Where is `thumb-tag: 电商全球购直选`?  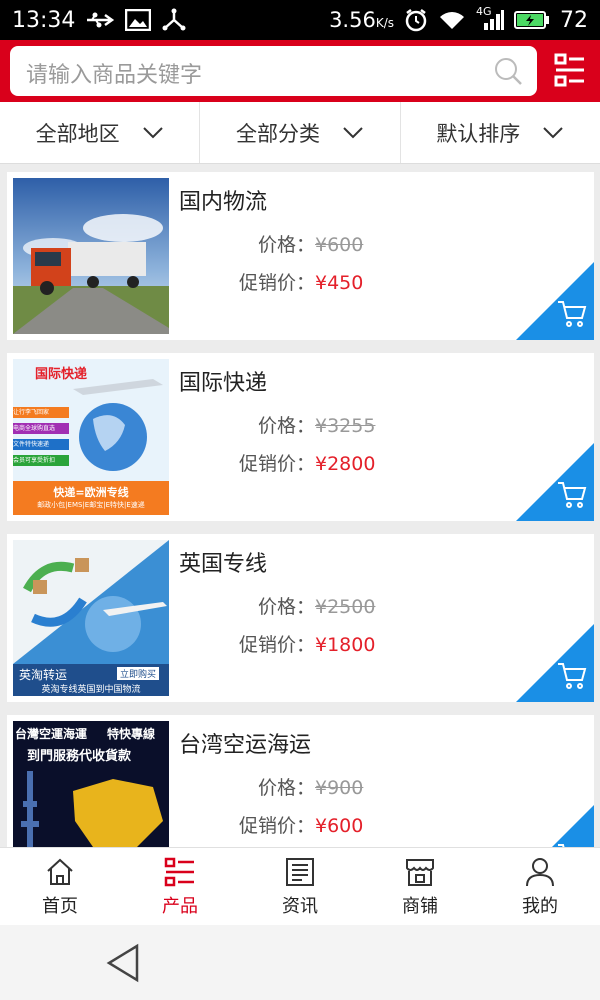
thumb-tag: 电商全球购直选 is located at coordinates (41, 428).